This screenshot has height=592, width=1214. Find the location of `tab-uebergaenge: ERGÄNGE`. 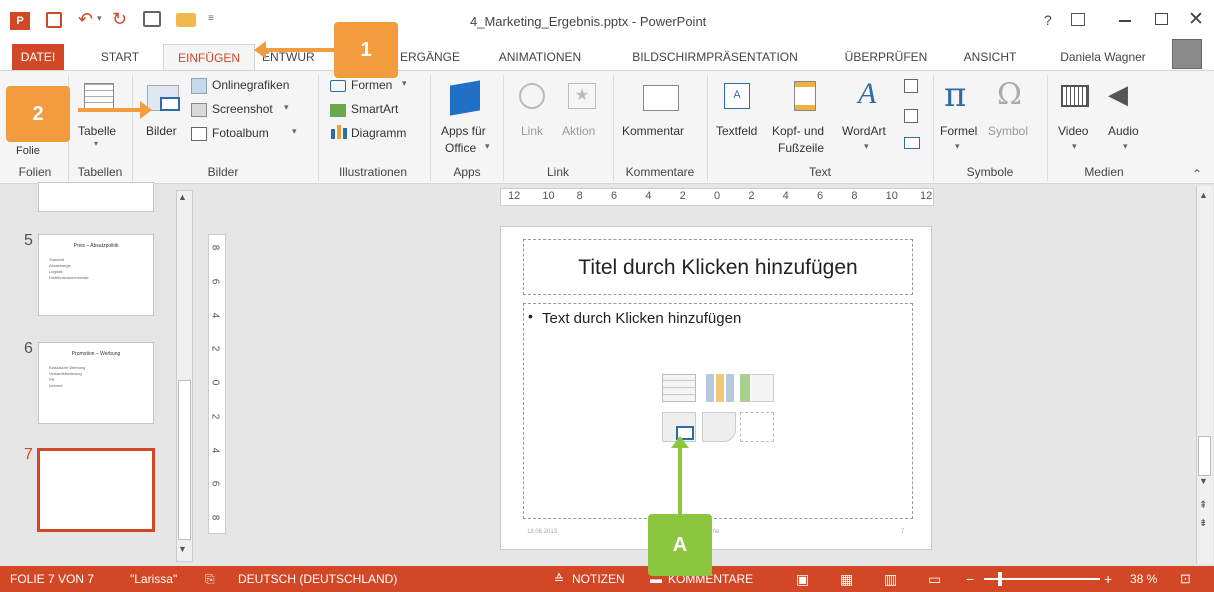

tab-uebergaenge: ERGÄNGE is located at coordinates (430, 57).